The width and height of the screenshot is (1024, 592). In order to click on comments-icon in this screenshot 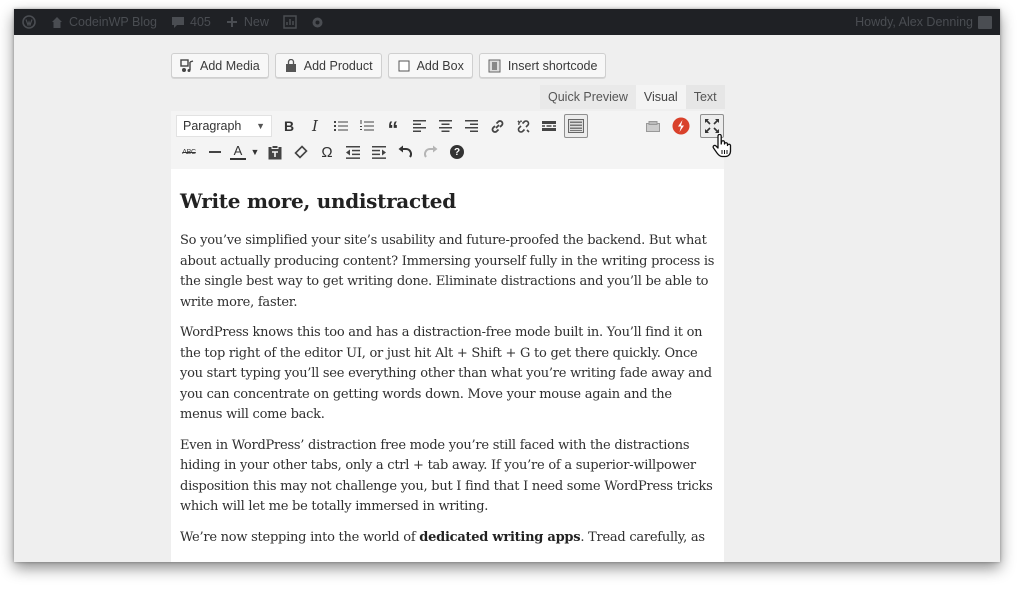, I will do `click(178, 22)`.